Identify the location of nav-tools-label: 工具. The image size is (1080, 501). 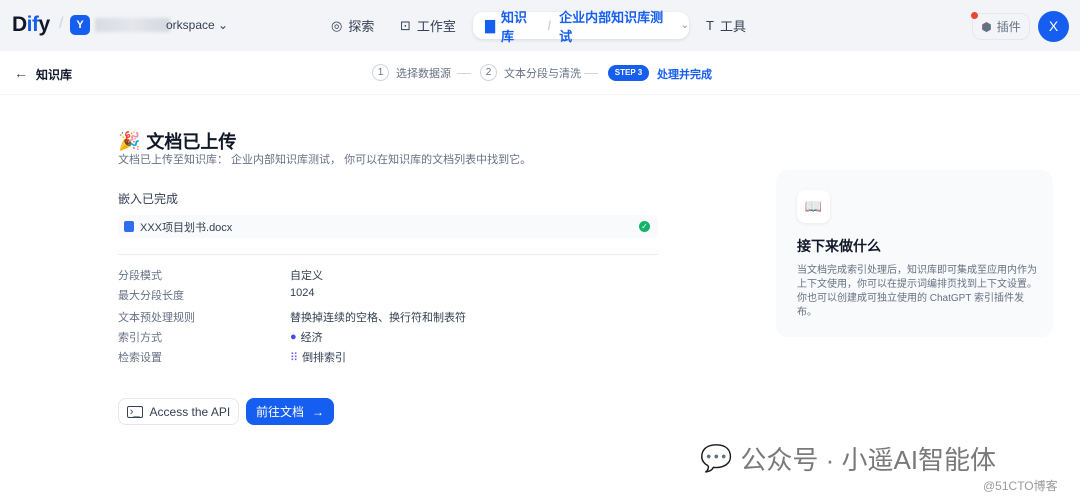
(732, 26).